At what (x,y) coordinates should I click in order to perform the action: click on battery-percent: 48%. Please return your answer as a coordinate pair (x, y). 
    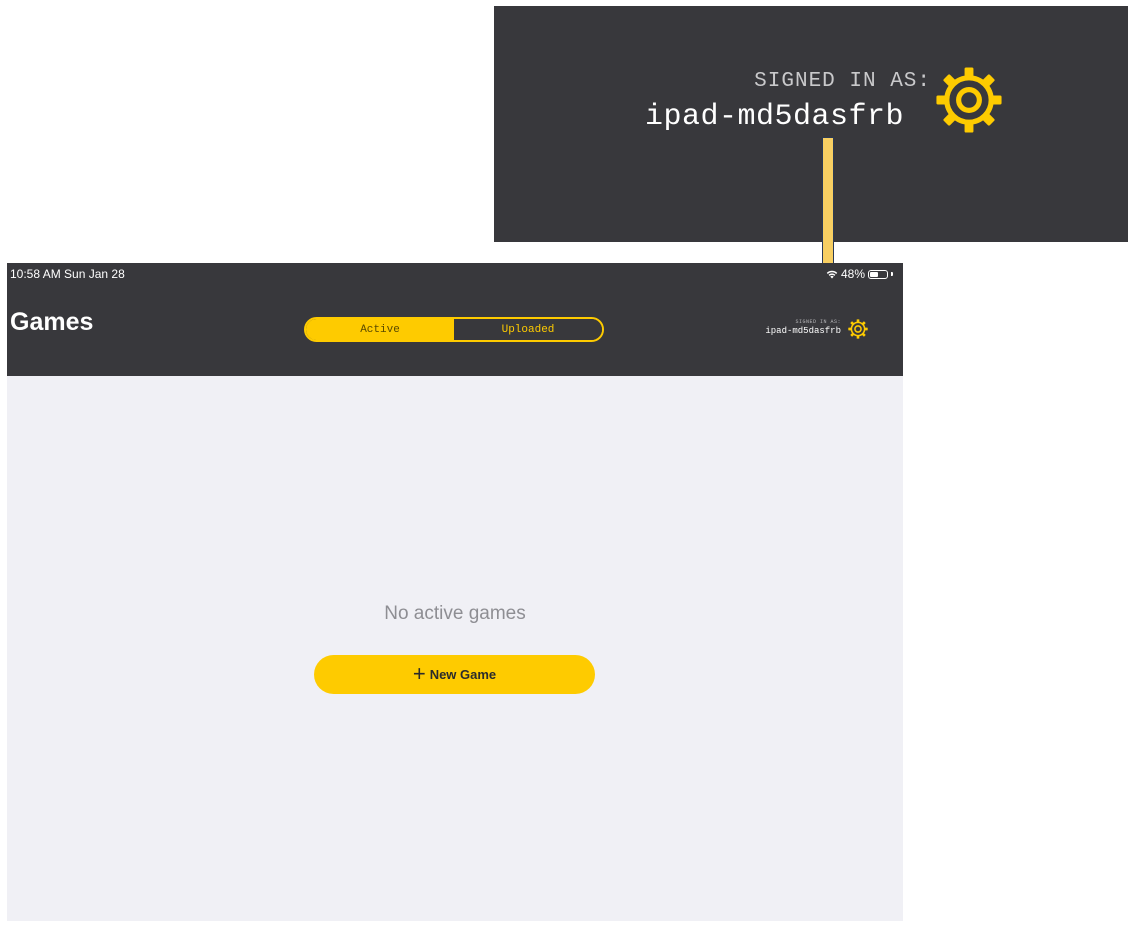
    Looking at the image, I should click on (852, 274).